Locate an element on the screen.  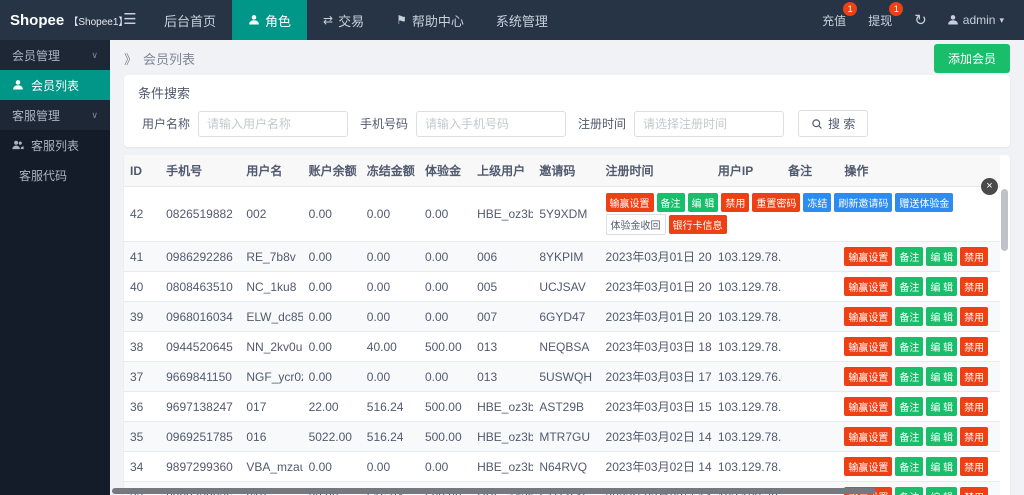
breadcrumb: 》 会员列表 is located at coordinates (159, 58).